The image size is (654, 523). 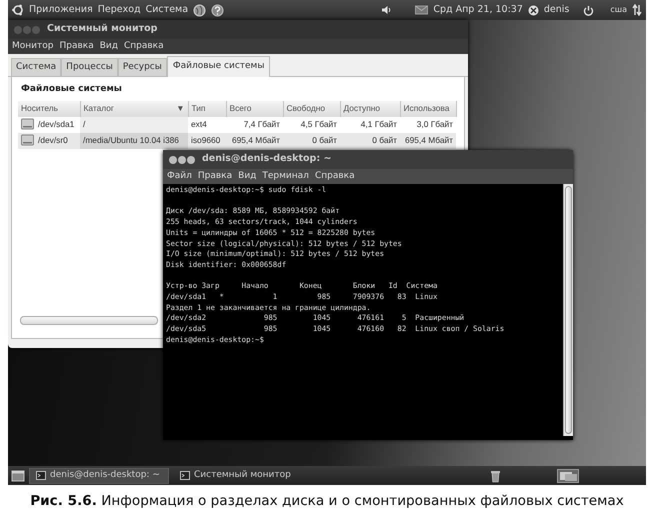 What do you see at coordinates (495, 475) in the screenshot?
I see `trash-icon` at bounding box center [495, 475].